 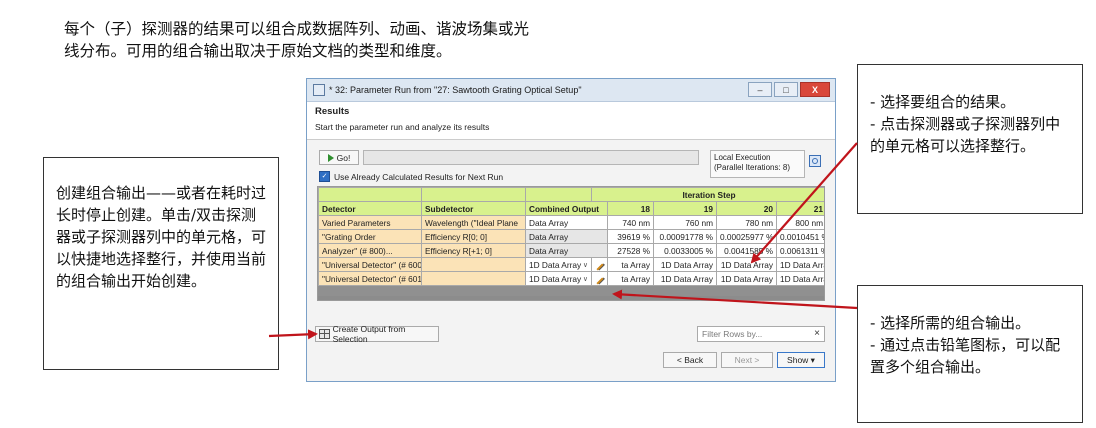 What do you see at coordinates (293, 334) in the screenshot?
I see `arrow-to-create-button` at bounding box center [293, 334].